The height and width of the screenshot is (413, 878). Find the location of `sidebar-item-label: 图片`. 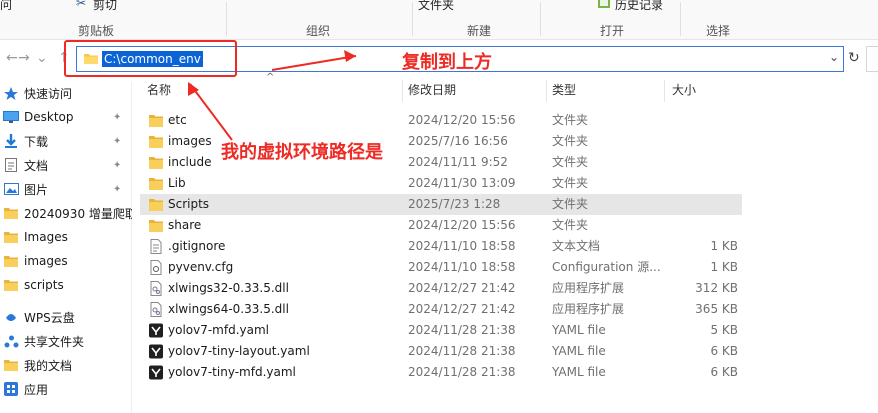

sidebar-item-label: 图片 is located at coordinates (36, 189).